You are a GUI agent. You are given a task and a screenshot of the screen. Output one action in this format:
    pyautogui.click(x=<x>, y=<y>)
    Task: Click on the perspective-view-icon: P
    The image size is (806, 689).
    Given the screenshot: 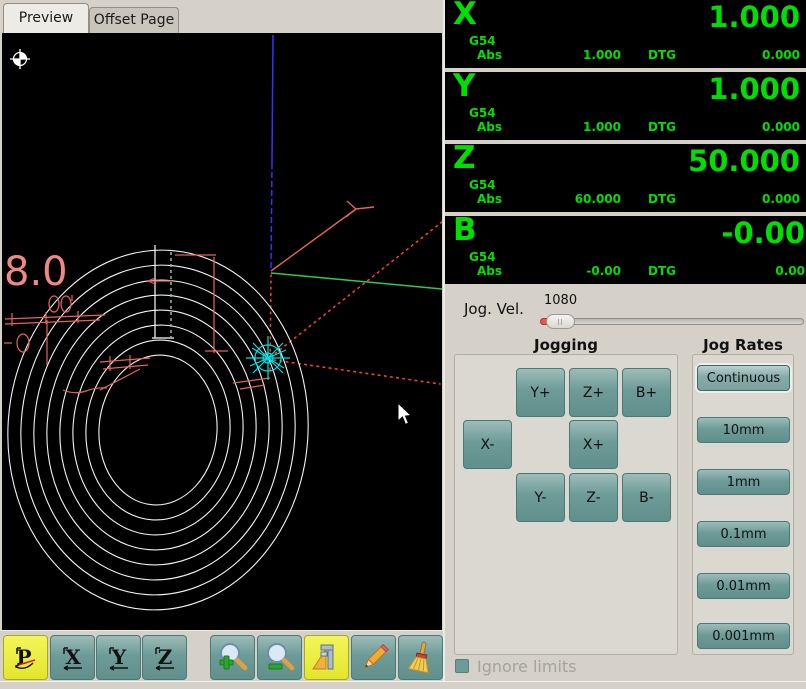 What is the action you would take?
    pyautogui.click(x=24, y=657)
    